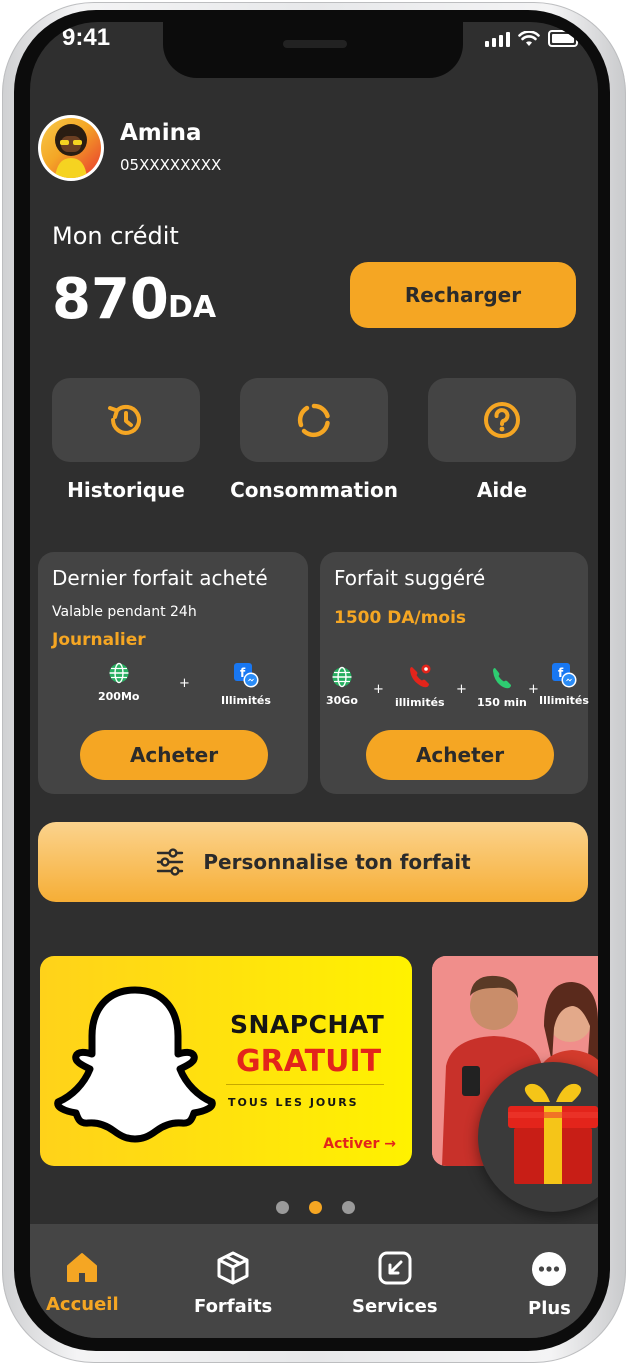  Describe the element at coordinates (160, 578) in the screenshot. I see `last-plan-title: Dernier forfait acheté` at that location.